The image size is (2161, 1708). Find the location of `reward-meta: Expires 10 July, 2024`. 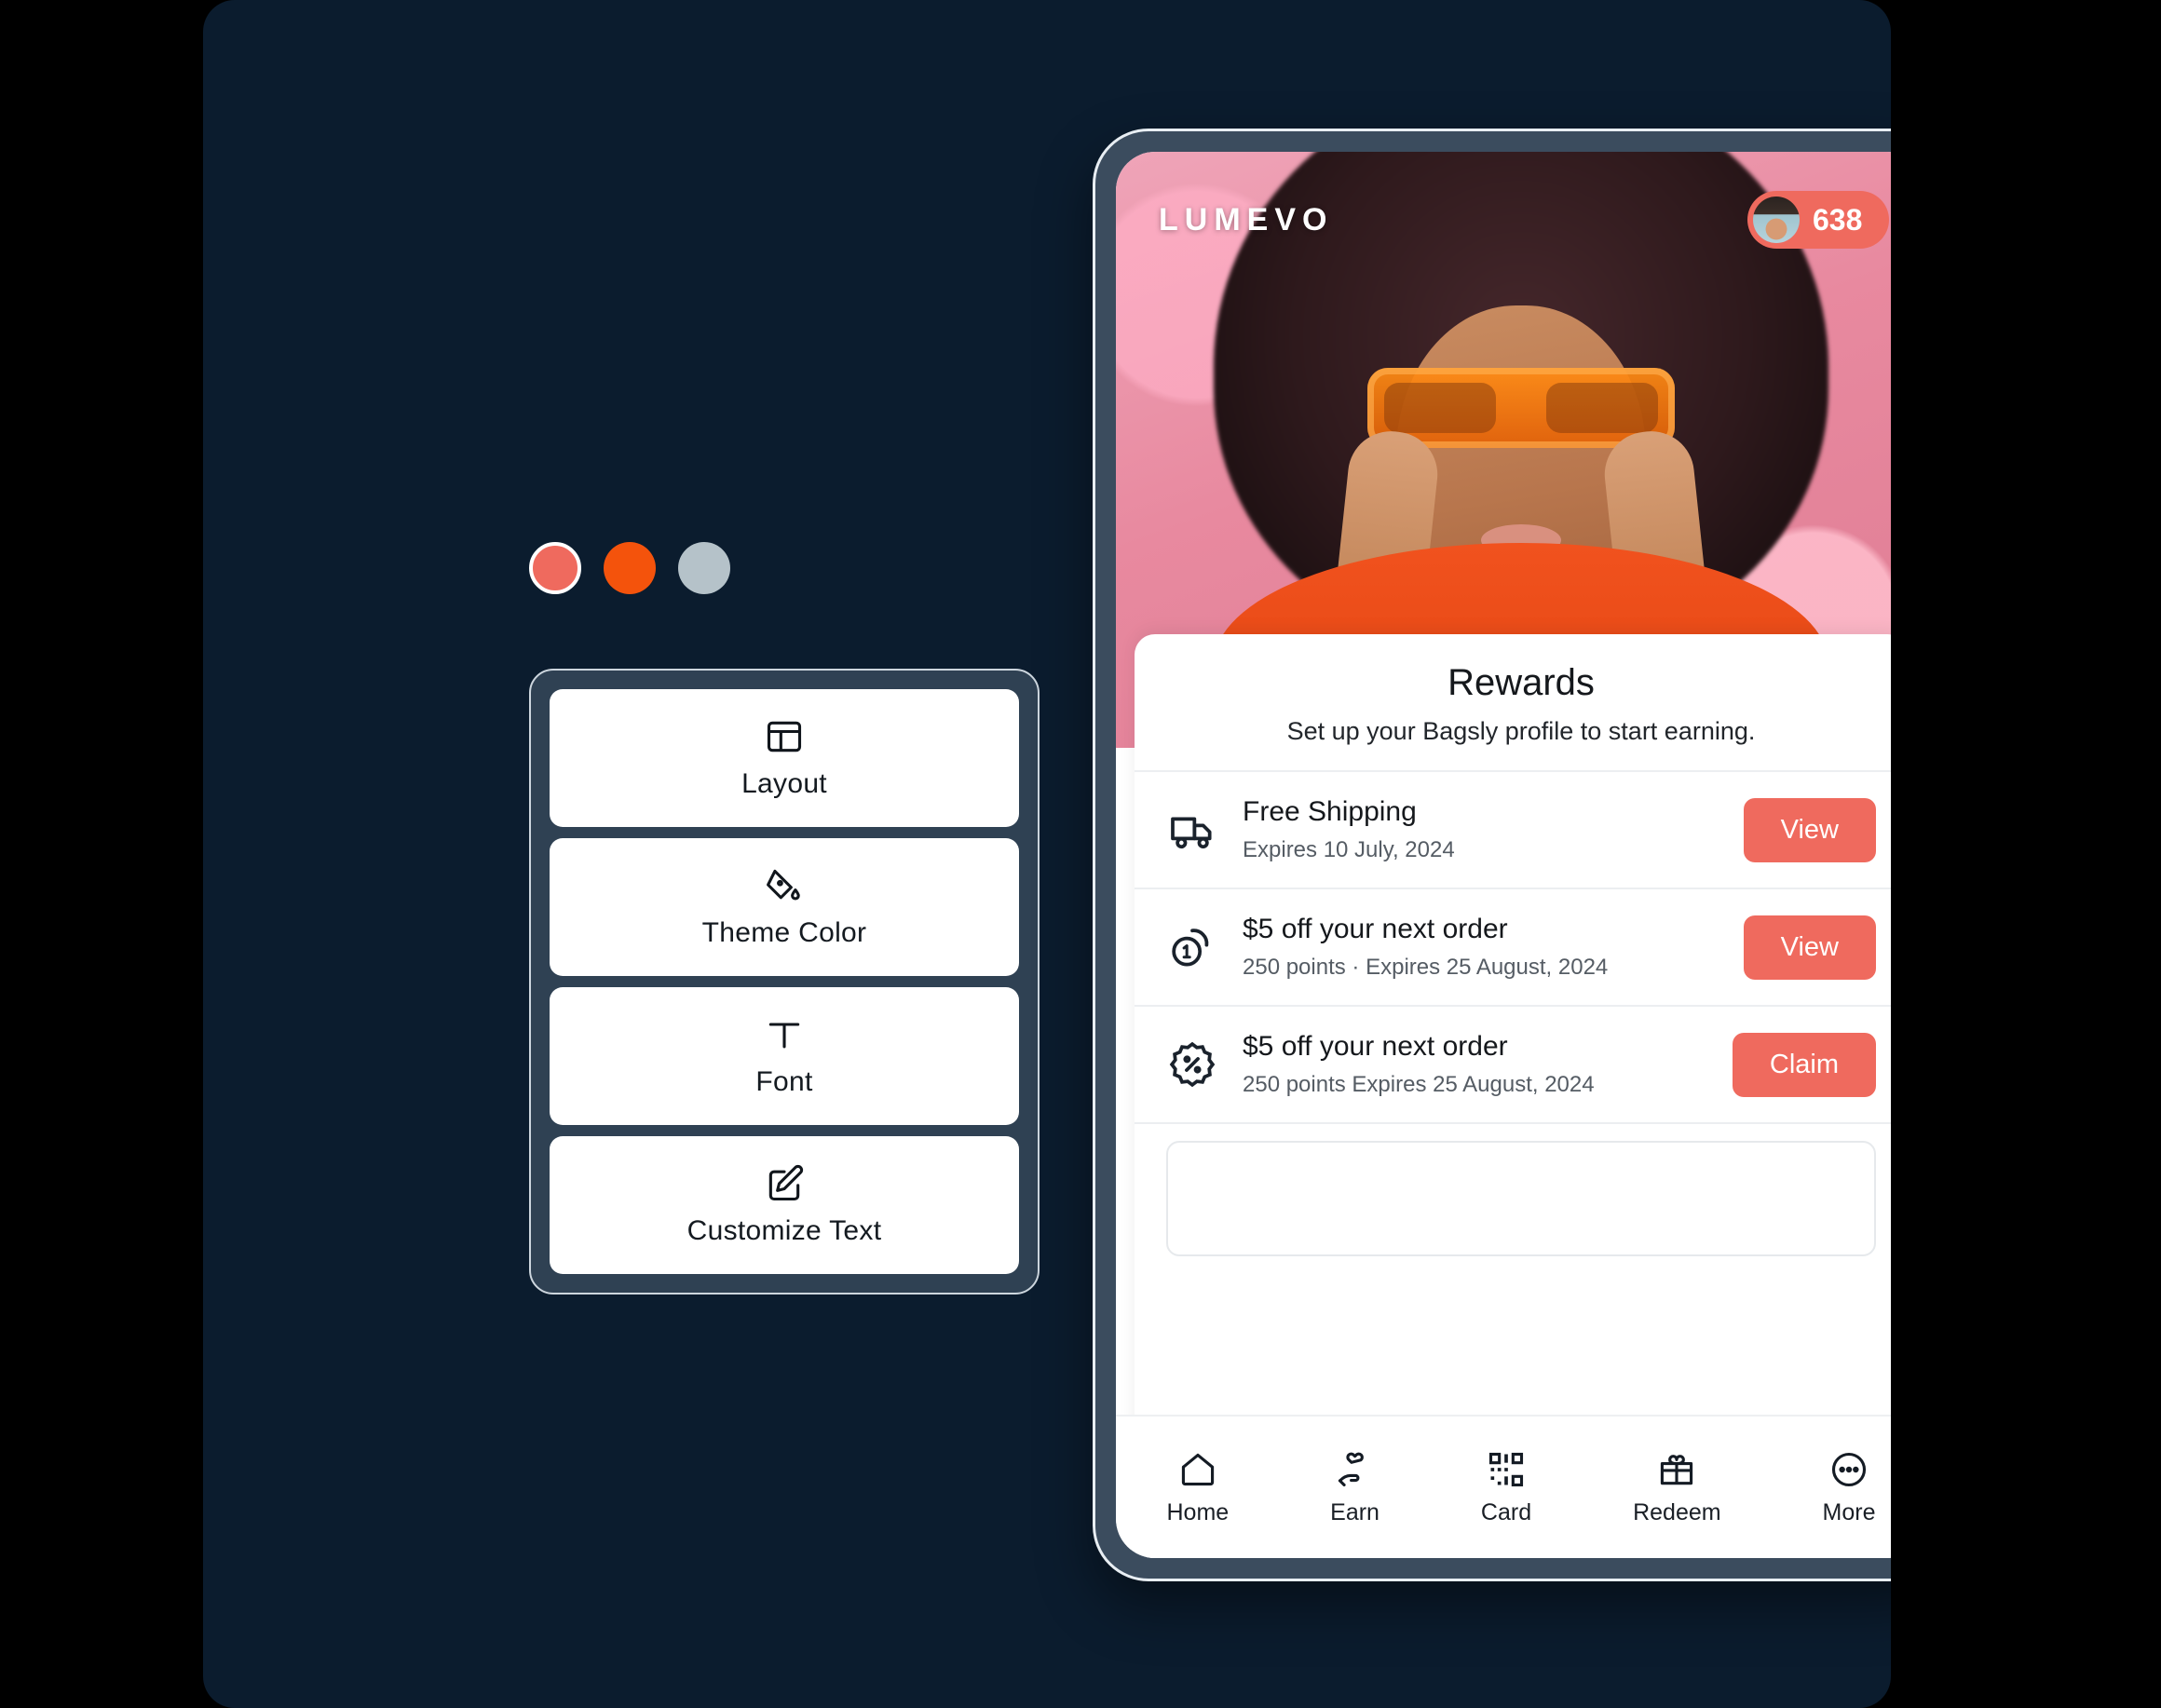

reward-meta: Expires 10 July, 2024 is located at coordinates (1349, 849).